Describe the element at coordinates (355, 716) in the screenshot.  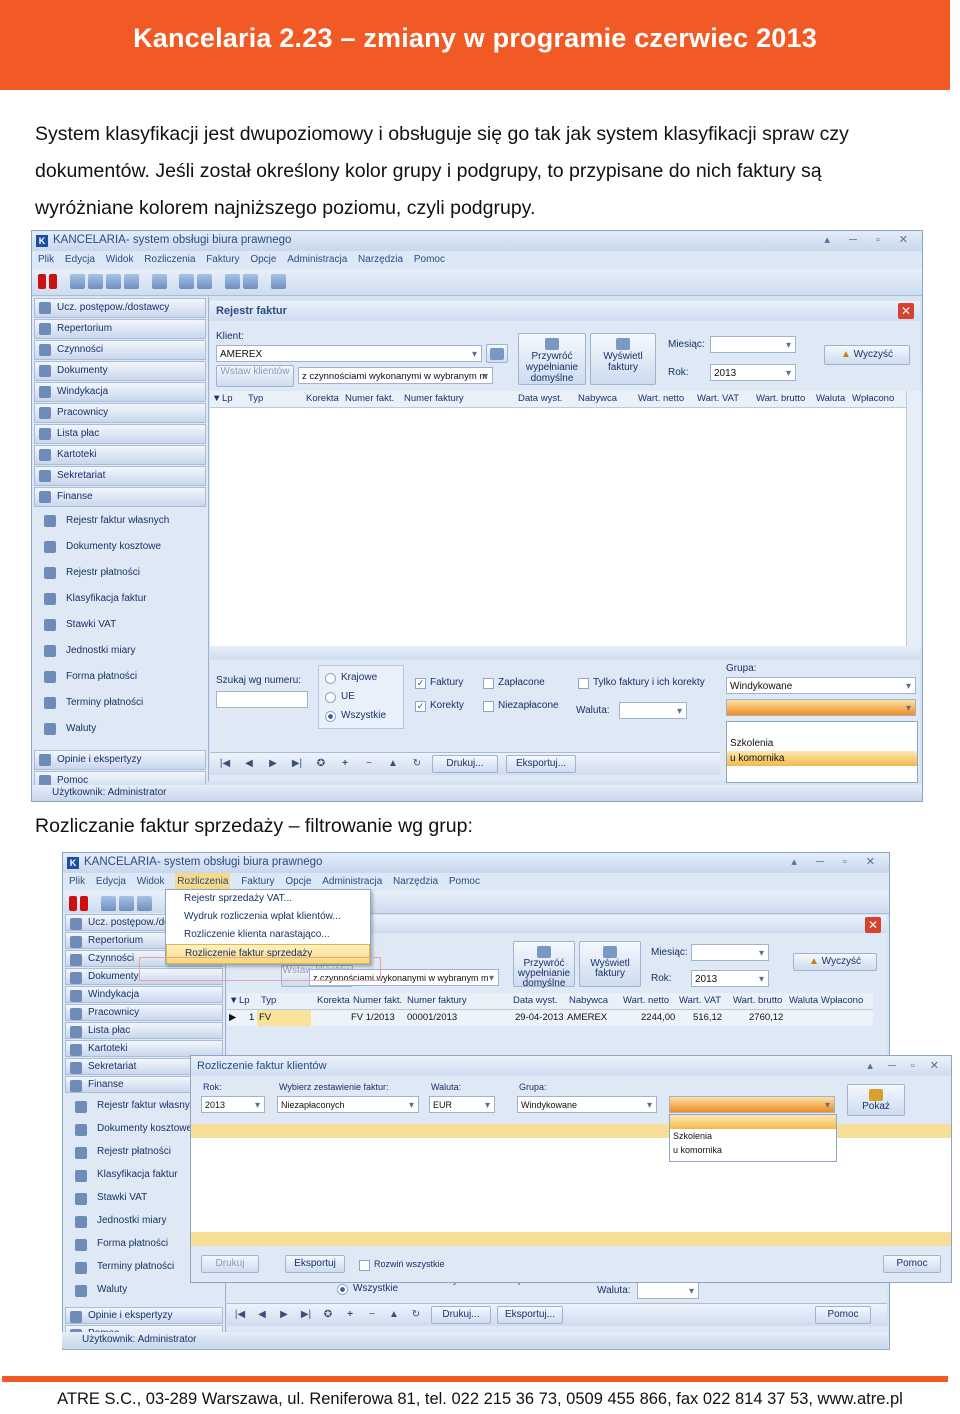
I see `radio-wszystkie: Wszystkie` at that location.